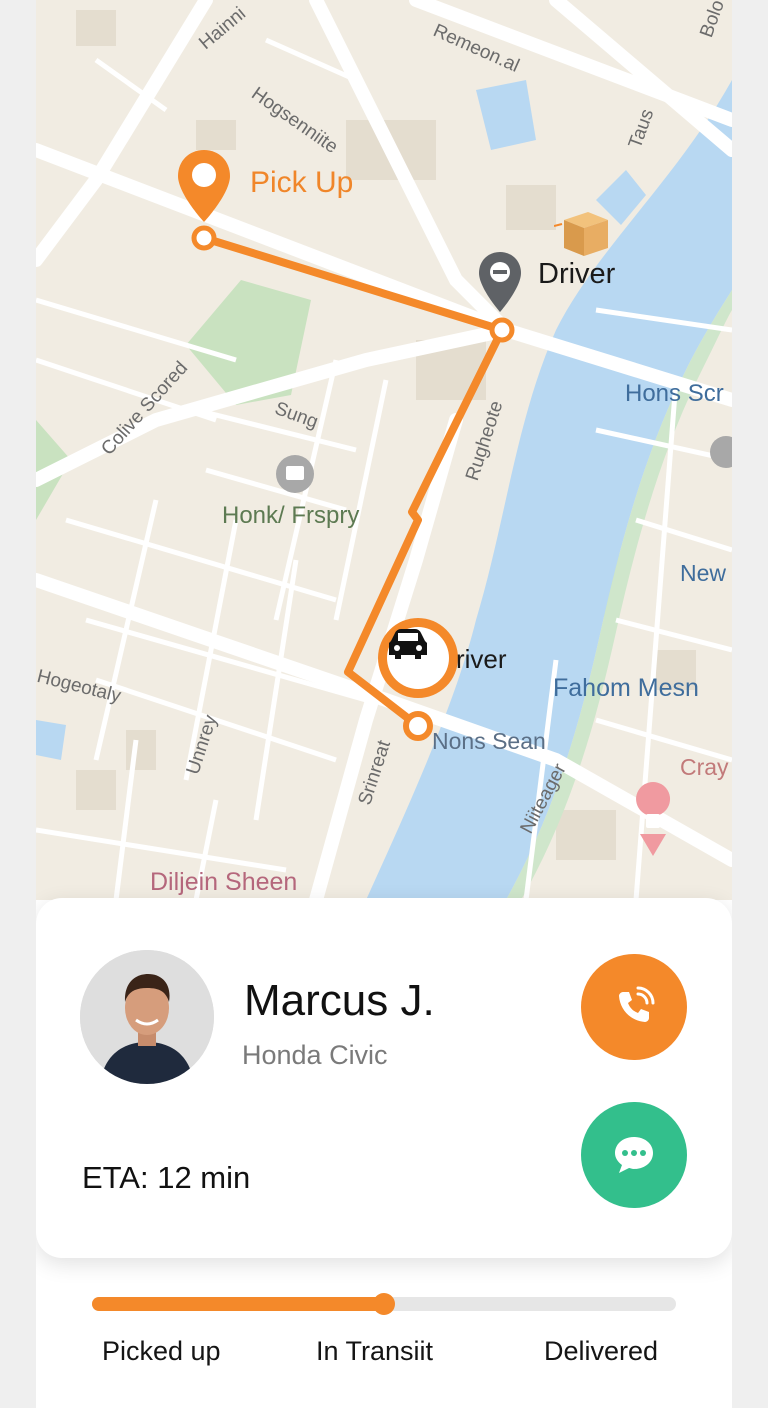  What do you see at coordinates (408, 644) in the screenshot?
I see `car-icon` at bounding box center [408, 644].